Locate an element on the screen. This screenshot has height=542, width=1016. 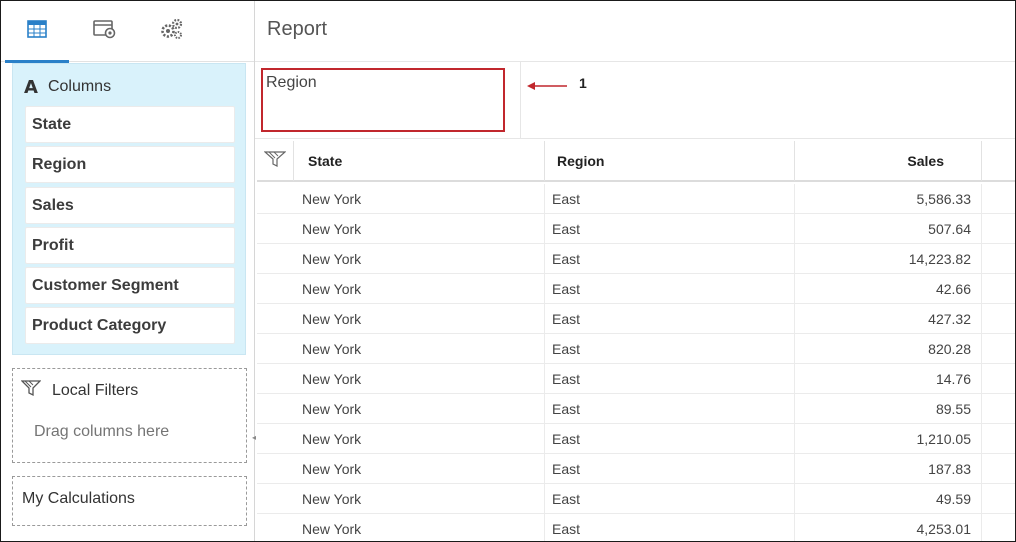
panel-tabs is located at coordinates (127, 32).